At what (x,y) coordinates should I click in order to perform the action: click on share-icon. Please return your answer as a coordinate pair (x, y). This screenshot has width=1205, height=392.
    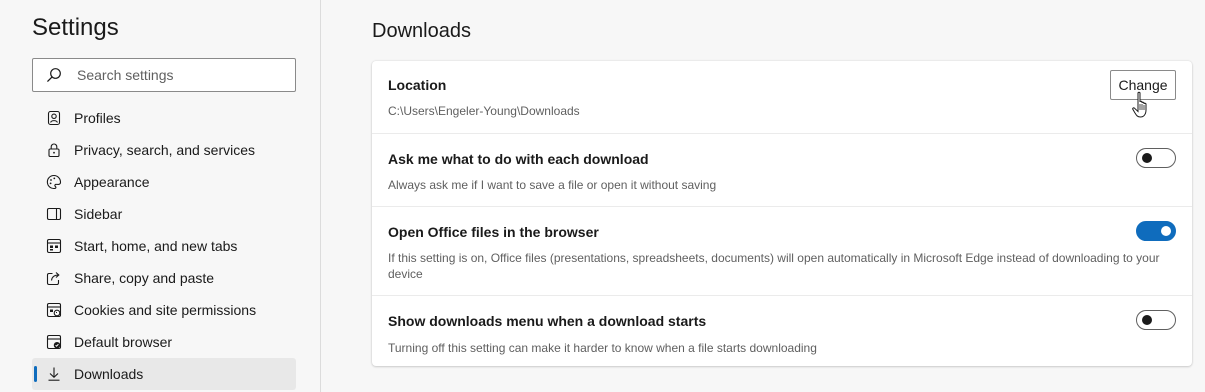
    Looking at the image, I should click on (53, 279).